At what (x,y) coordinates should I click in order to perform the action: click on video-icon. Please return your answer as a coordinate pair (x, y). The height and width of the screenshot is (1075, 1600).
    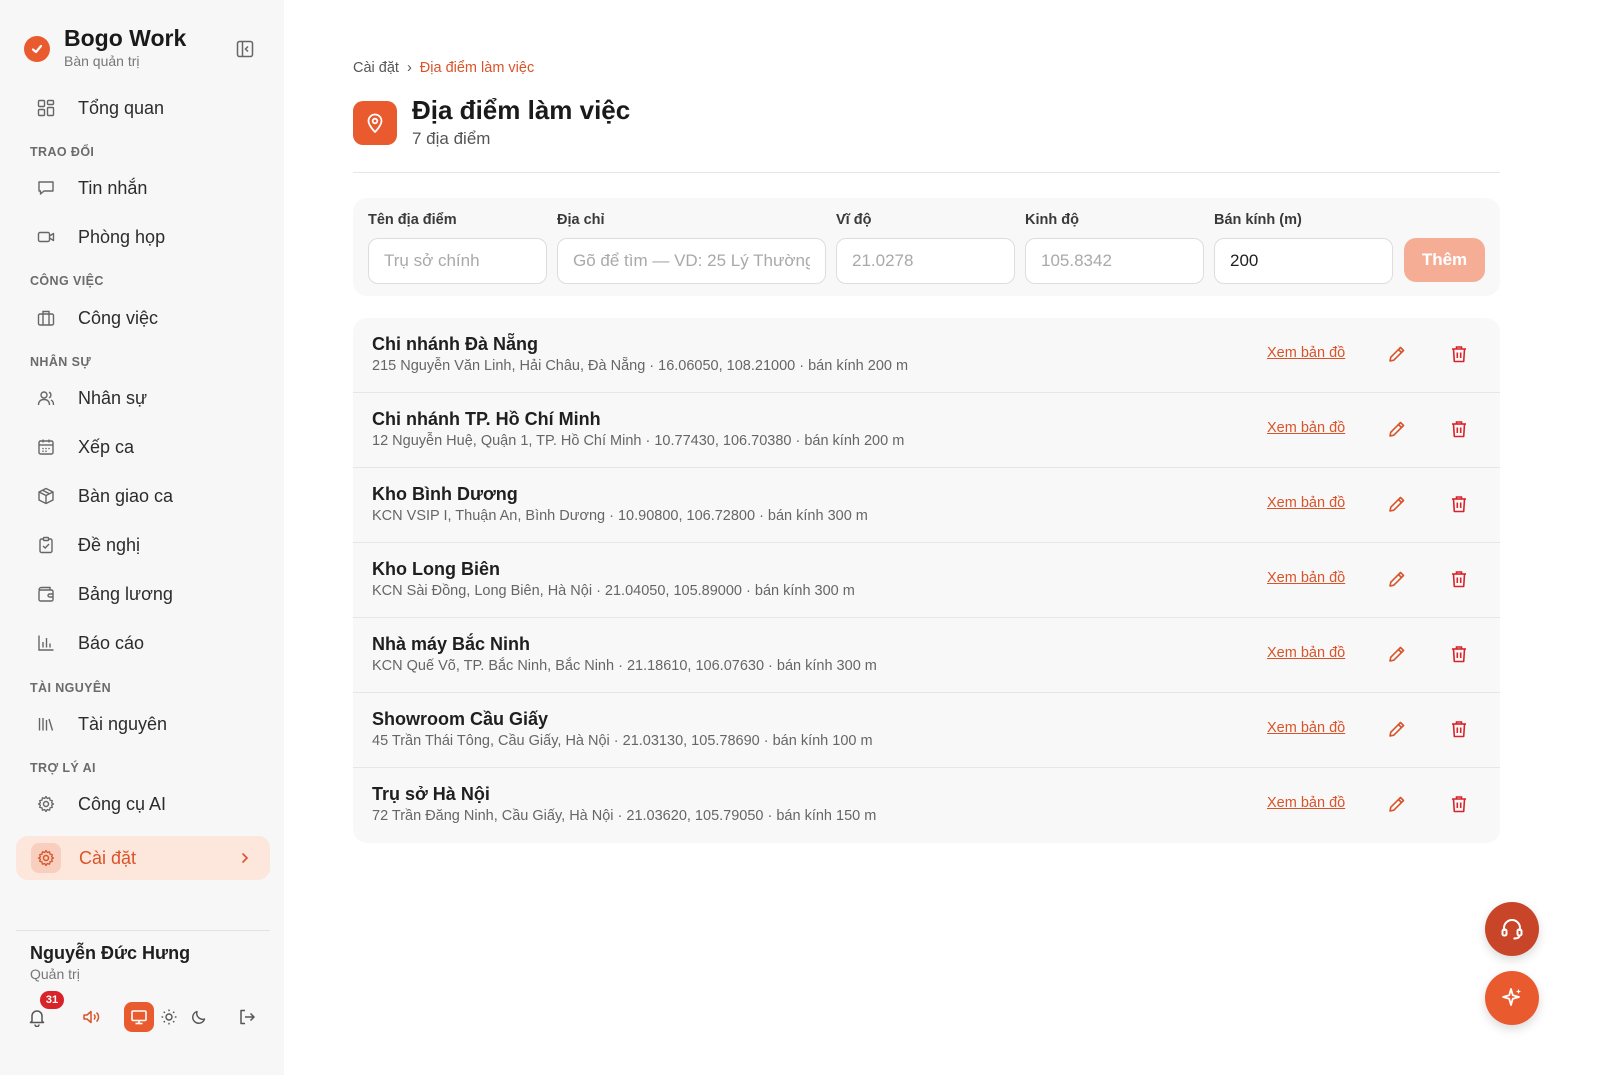
    Looking at the image, I should click on (46, 237).